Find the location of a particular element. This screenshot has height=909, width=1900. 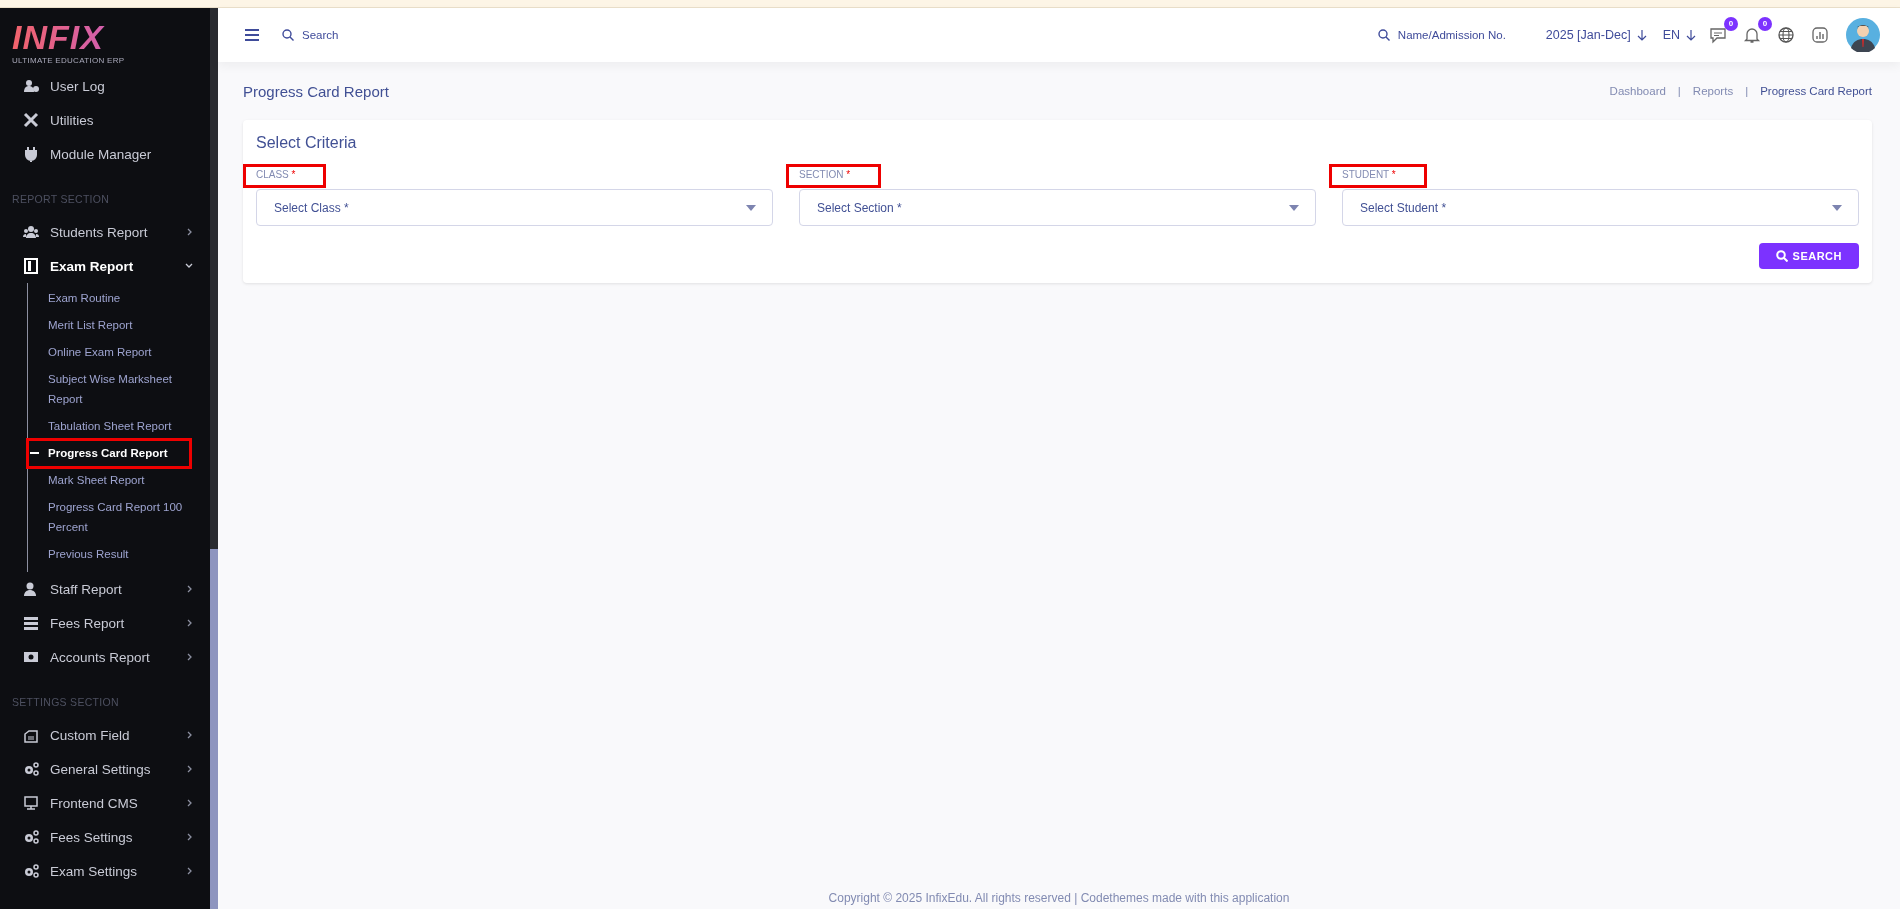

submenu-item: Tabulation Sheet Report is located at coordinates (113, 426).